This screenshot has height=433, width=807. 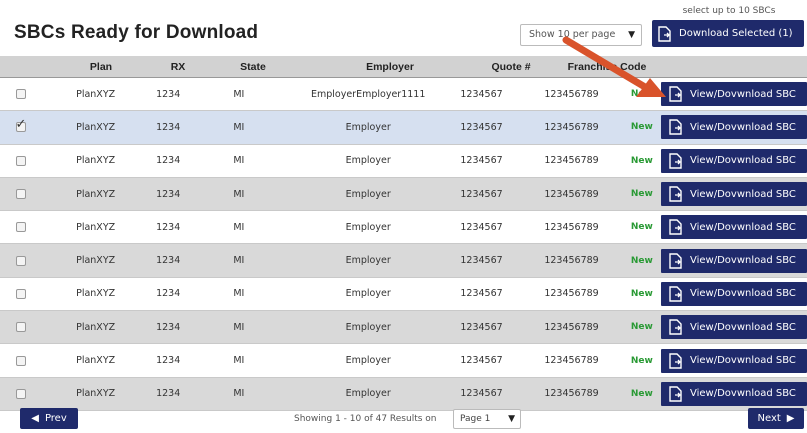 What do you see at coordinates (790, 418) in the screenshot?
I see `triangle-right-icon: ▶` at bounding box center [790, 418].